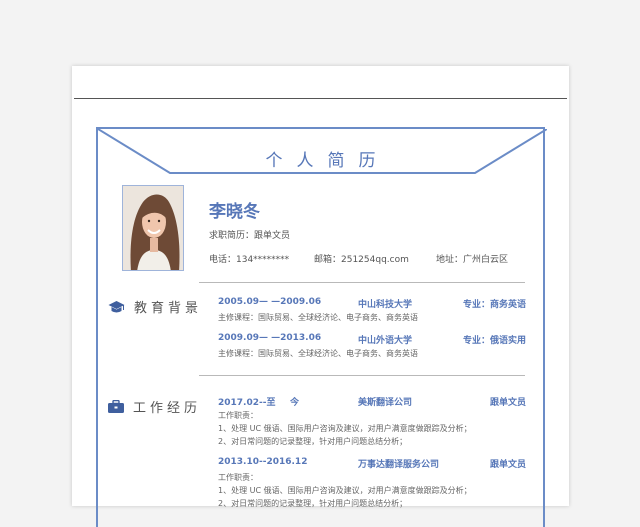 The height and width of the screenshot is (527, 640). Describe the element at coordinates (494, 341) in the screenshot. I see `education-major: 专业：俄语实用` at that location.